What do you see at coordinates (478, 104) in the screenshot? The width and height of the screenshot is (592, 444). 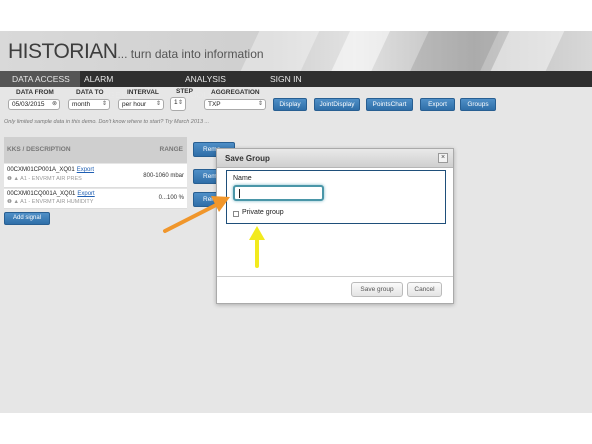 I see `groups-button: Groups` at bounding box center [478, 104].